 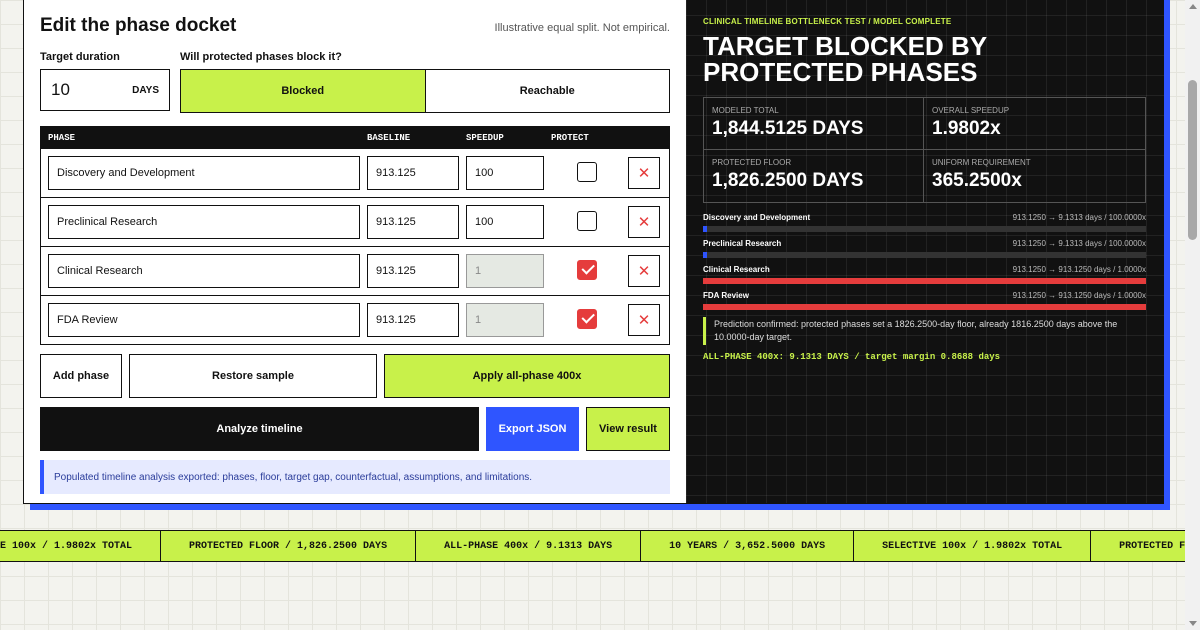 What do you see at coordinates (1192, 160) in the screenshot?
I see `scroll-thumb` at bounding box center [1192, 160].